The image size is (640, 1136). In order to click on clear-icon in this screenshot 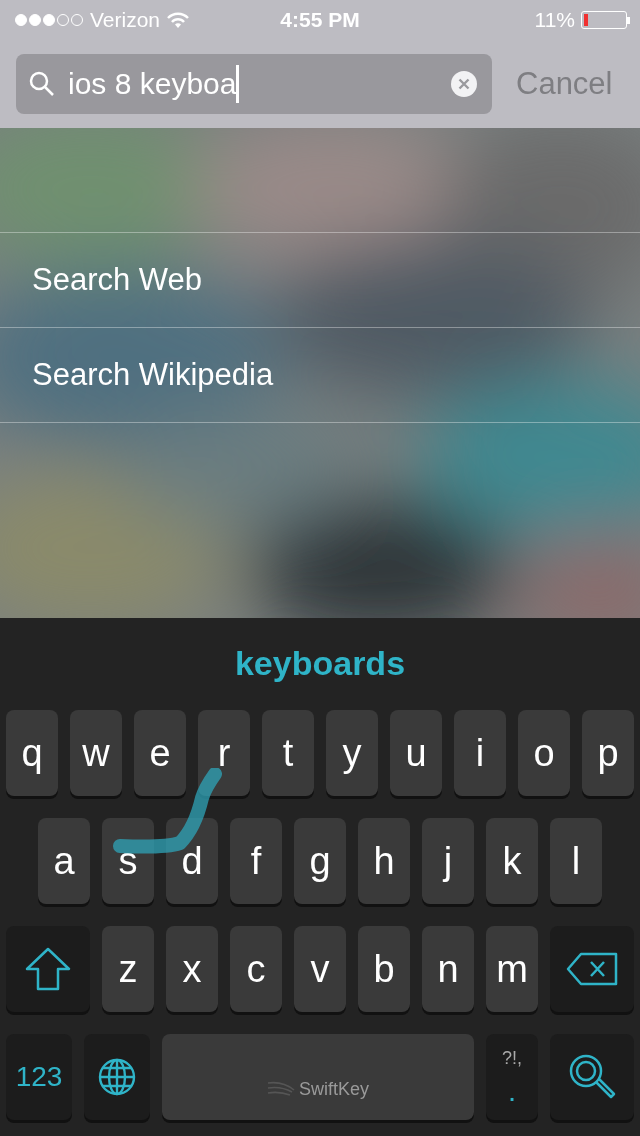, I will do `click(464, 84)`.